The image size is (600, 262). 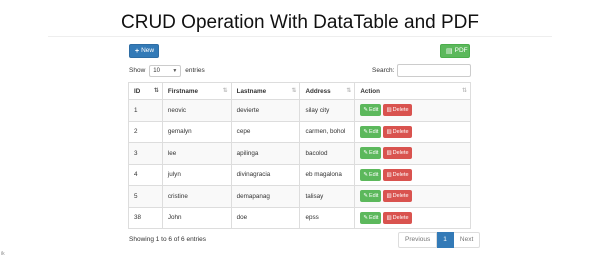 I want to click on cell-firstname: julyn, so click(x=196, y=174).